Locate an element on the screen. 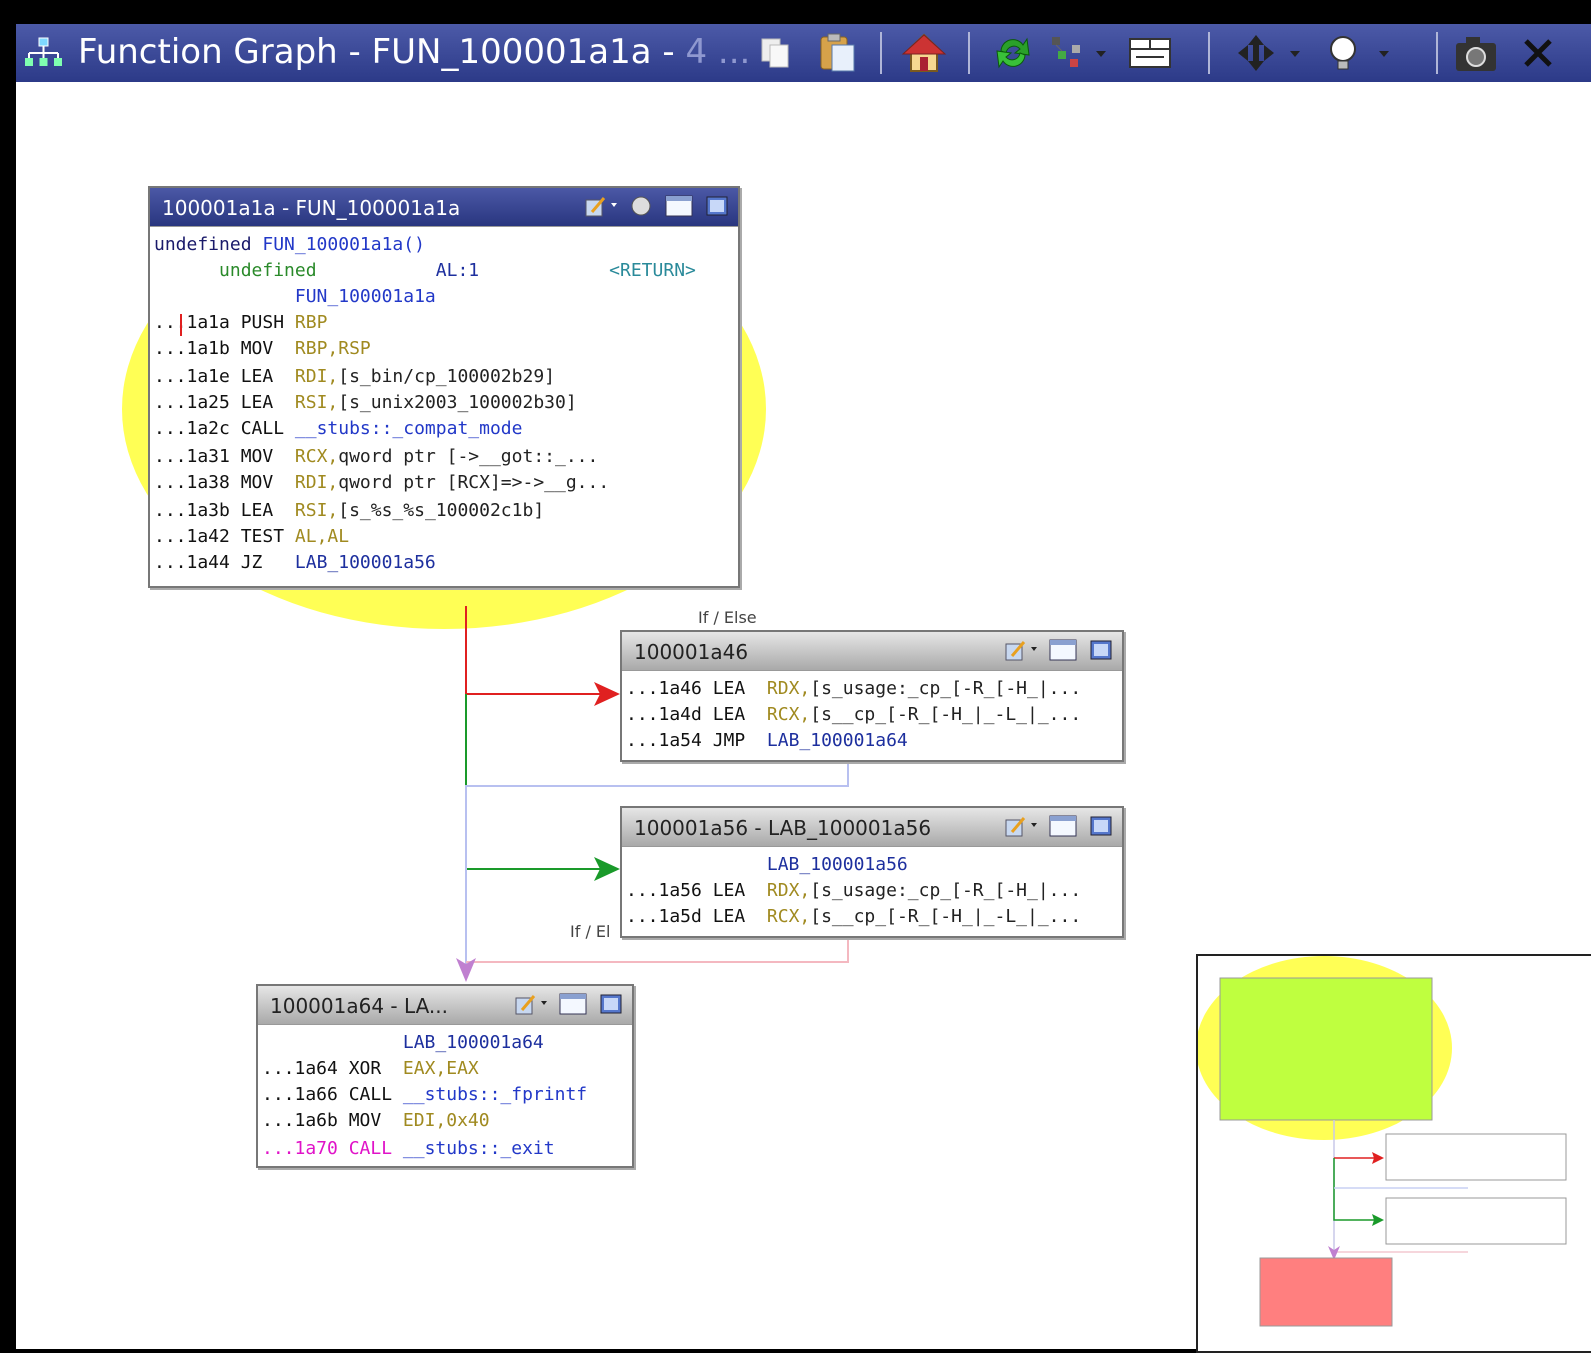 This screenshot has width=1591, height=1353. cursor is located at coordinates (181, 325).